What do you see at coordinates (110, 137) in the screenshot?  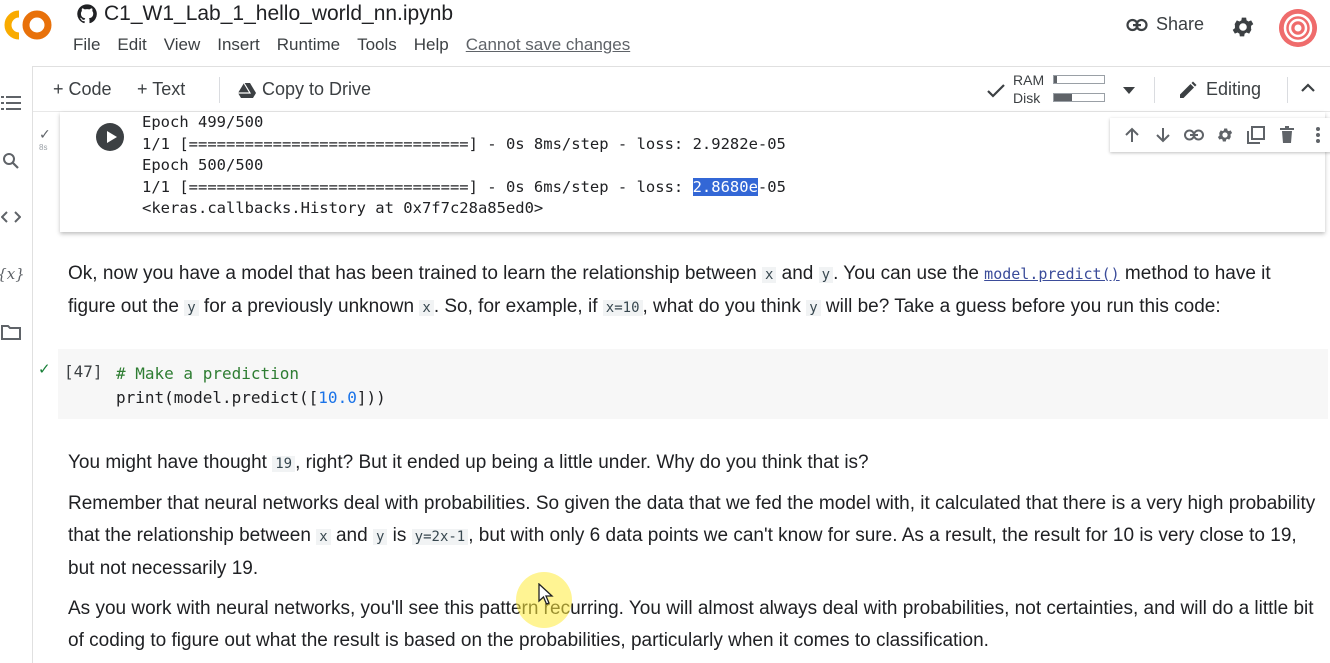 I see `run-cell-button` at bounding box center [110, 137].